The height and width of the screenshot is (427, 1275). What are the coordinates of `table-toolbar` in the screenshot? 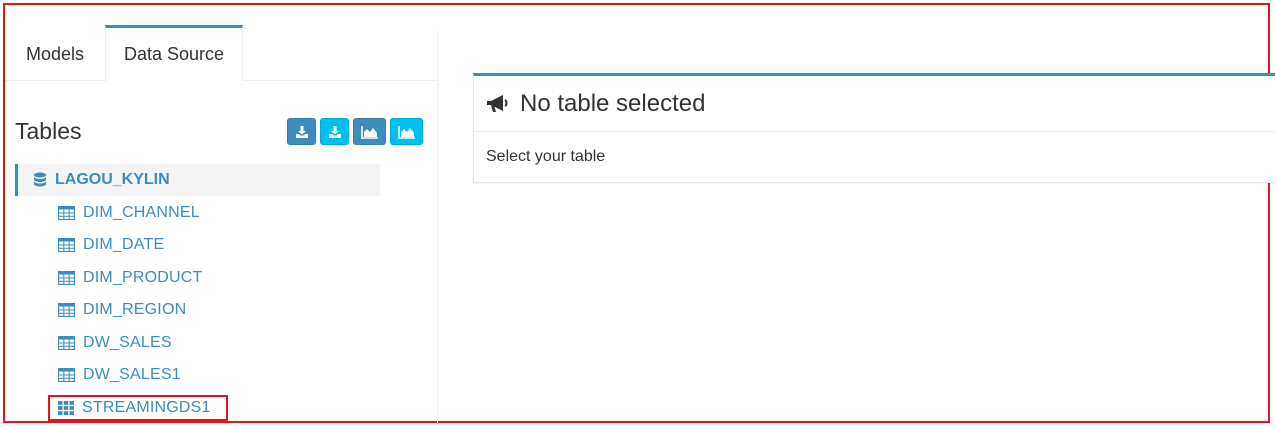 It's located at (355, 131).